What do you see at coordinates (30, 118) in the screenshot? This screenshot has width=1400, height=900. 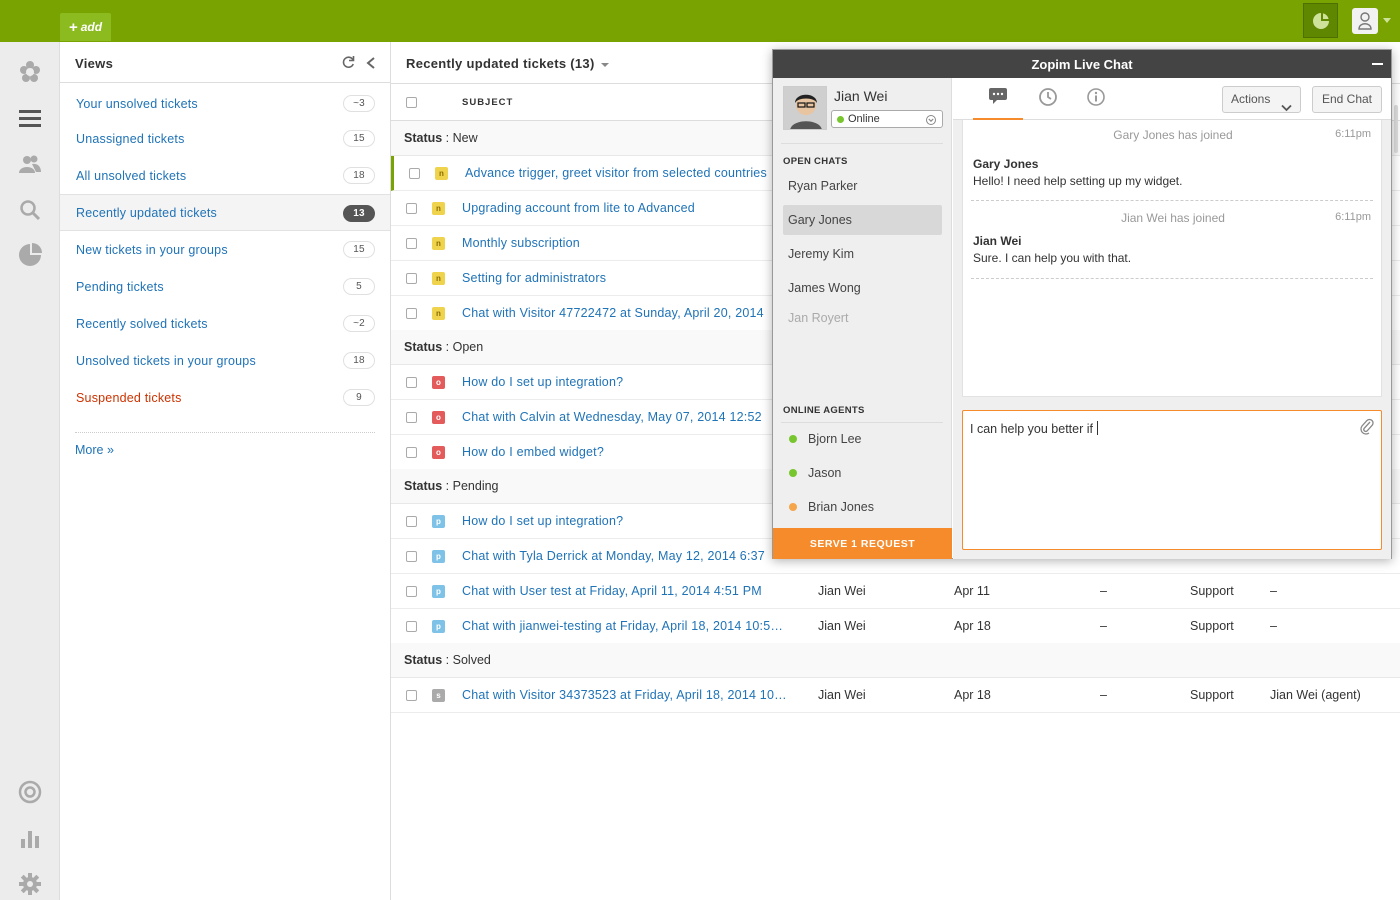 I see `views-icon` at bounding box center [30, 118].